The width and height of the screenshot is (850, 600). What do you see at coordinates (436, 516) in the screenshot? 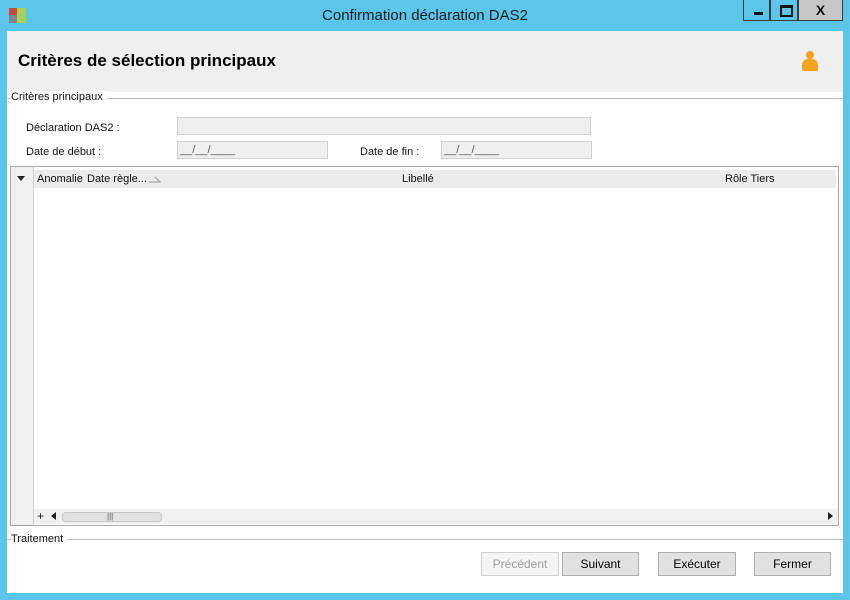
I see `horizontal-scrollbar: + |||` at bounding box center [436, 516].